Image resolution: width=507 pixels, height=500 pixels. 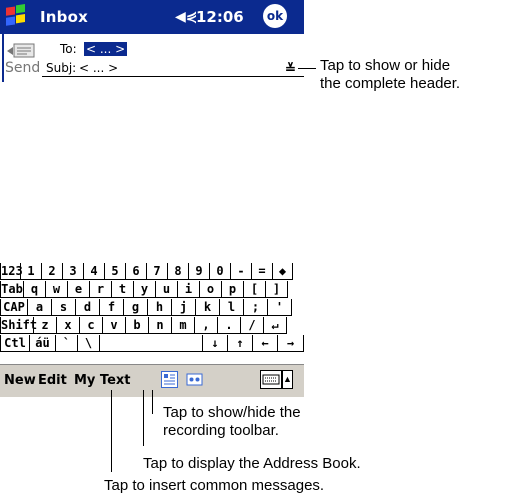 I want to click on keyboard-row: Tab q w e r t y u i o p[], so click(x=152, y=289).